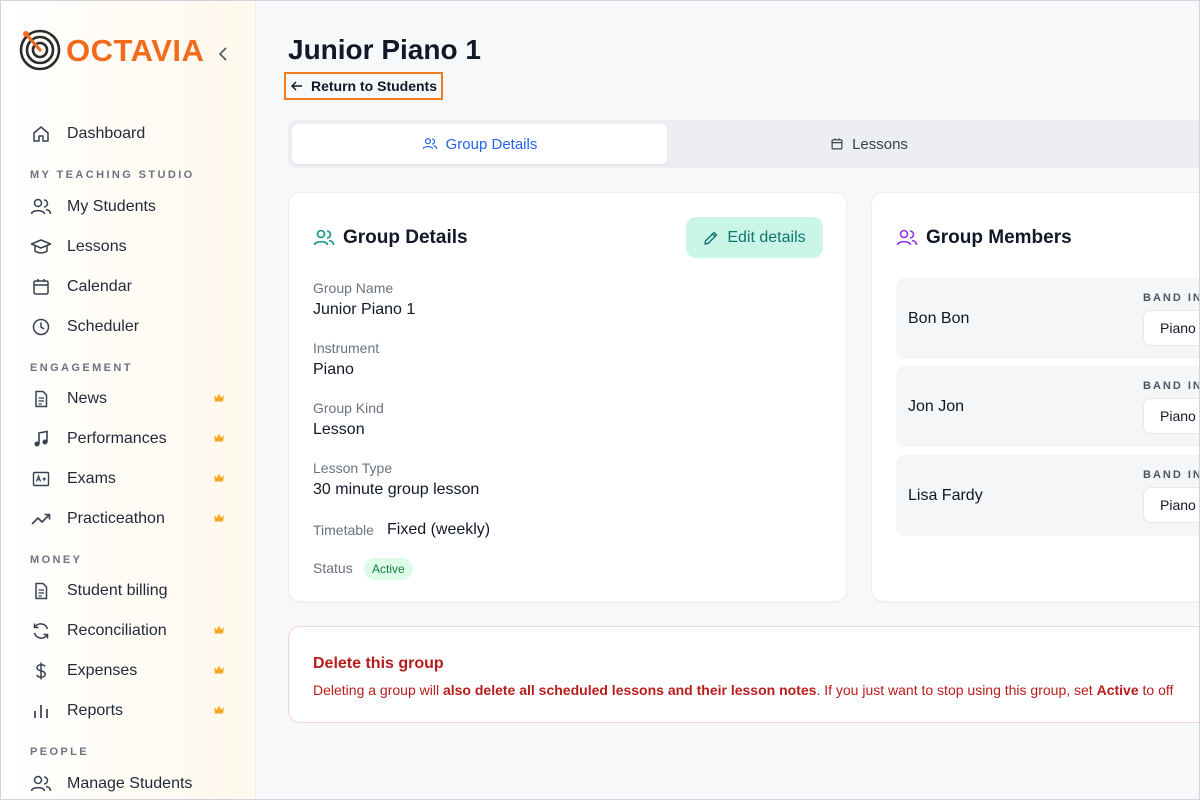 Image resolution: width=1200 pixels, height=800 pixels. I want to click on tab-label: Lessons, so click(880, 144).